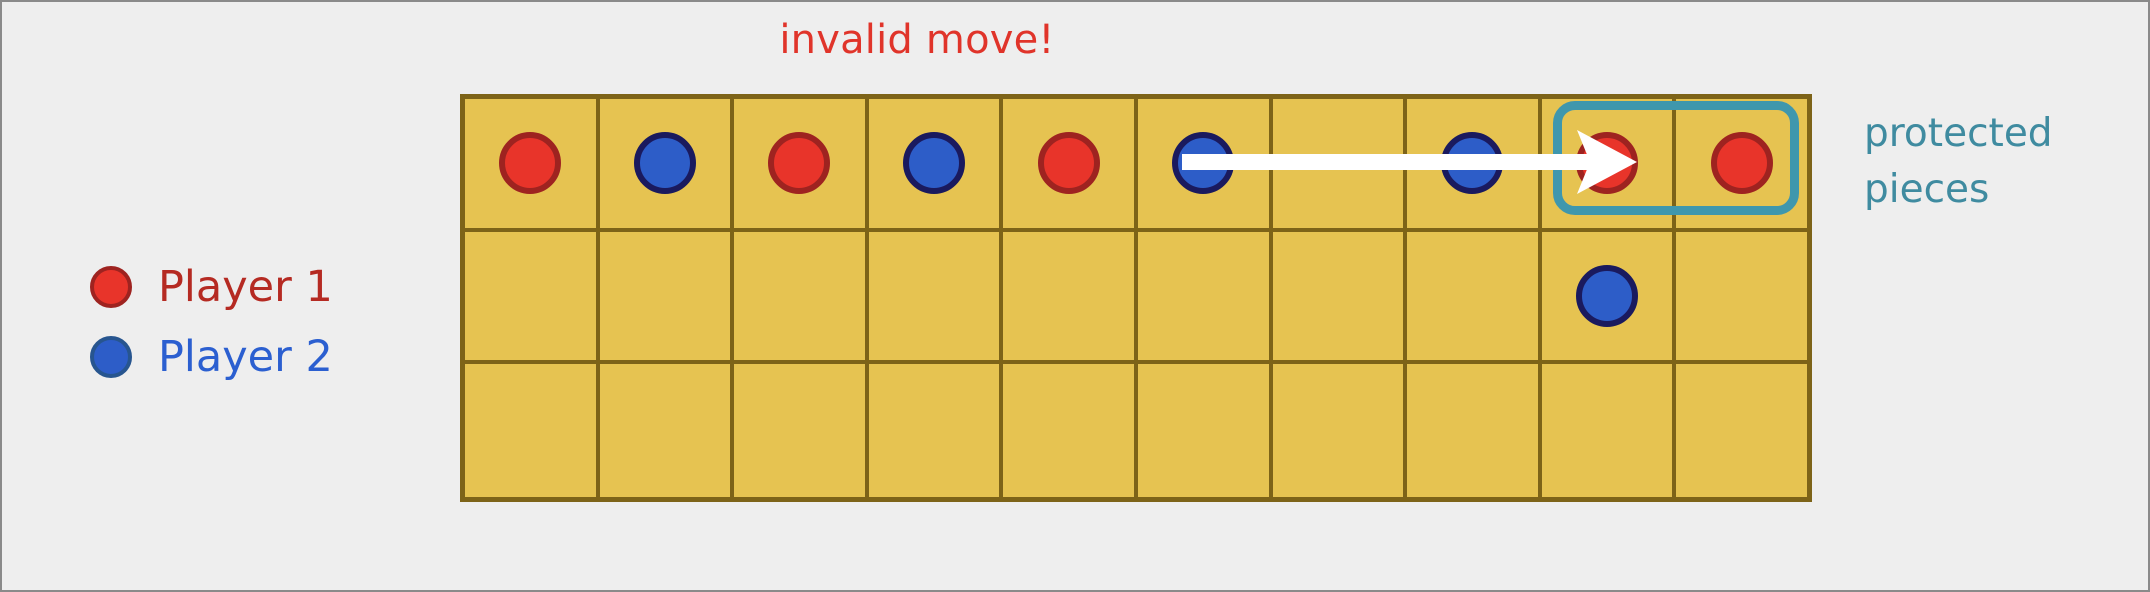 The height and width of the screenshot is (592, 2150). I want to click on board-cell-r3-c9, so click(1609, 430).